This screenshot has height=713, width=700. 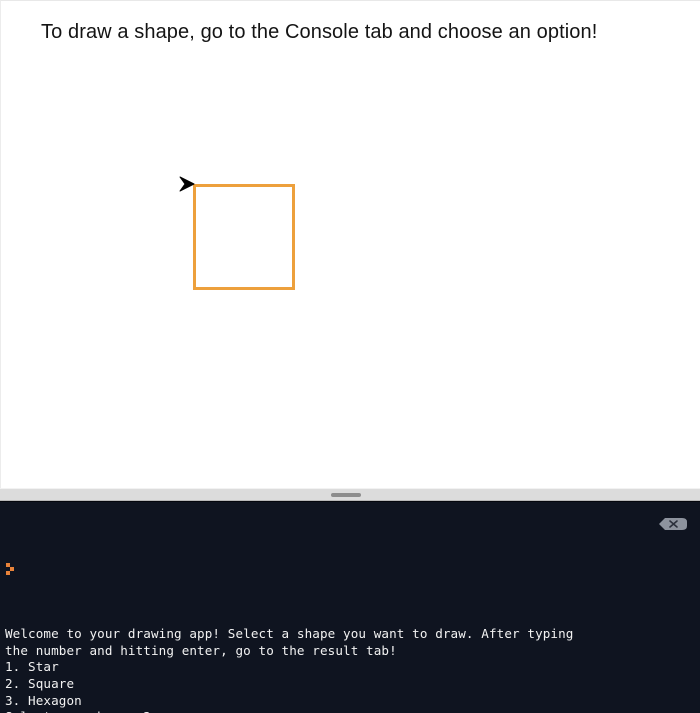 What do you see at coordinates (187, 184) in the screenshot?
I see `turtle-cursor-icon` at bounding box center [187, 184].